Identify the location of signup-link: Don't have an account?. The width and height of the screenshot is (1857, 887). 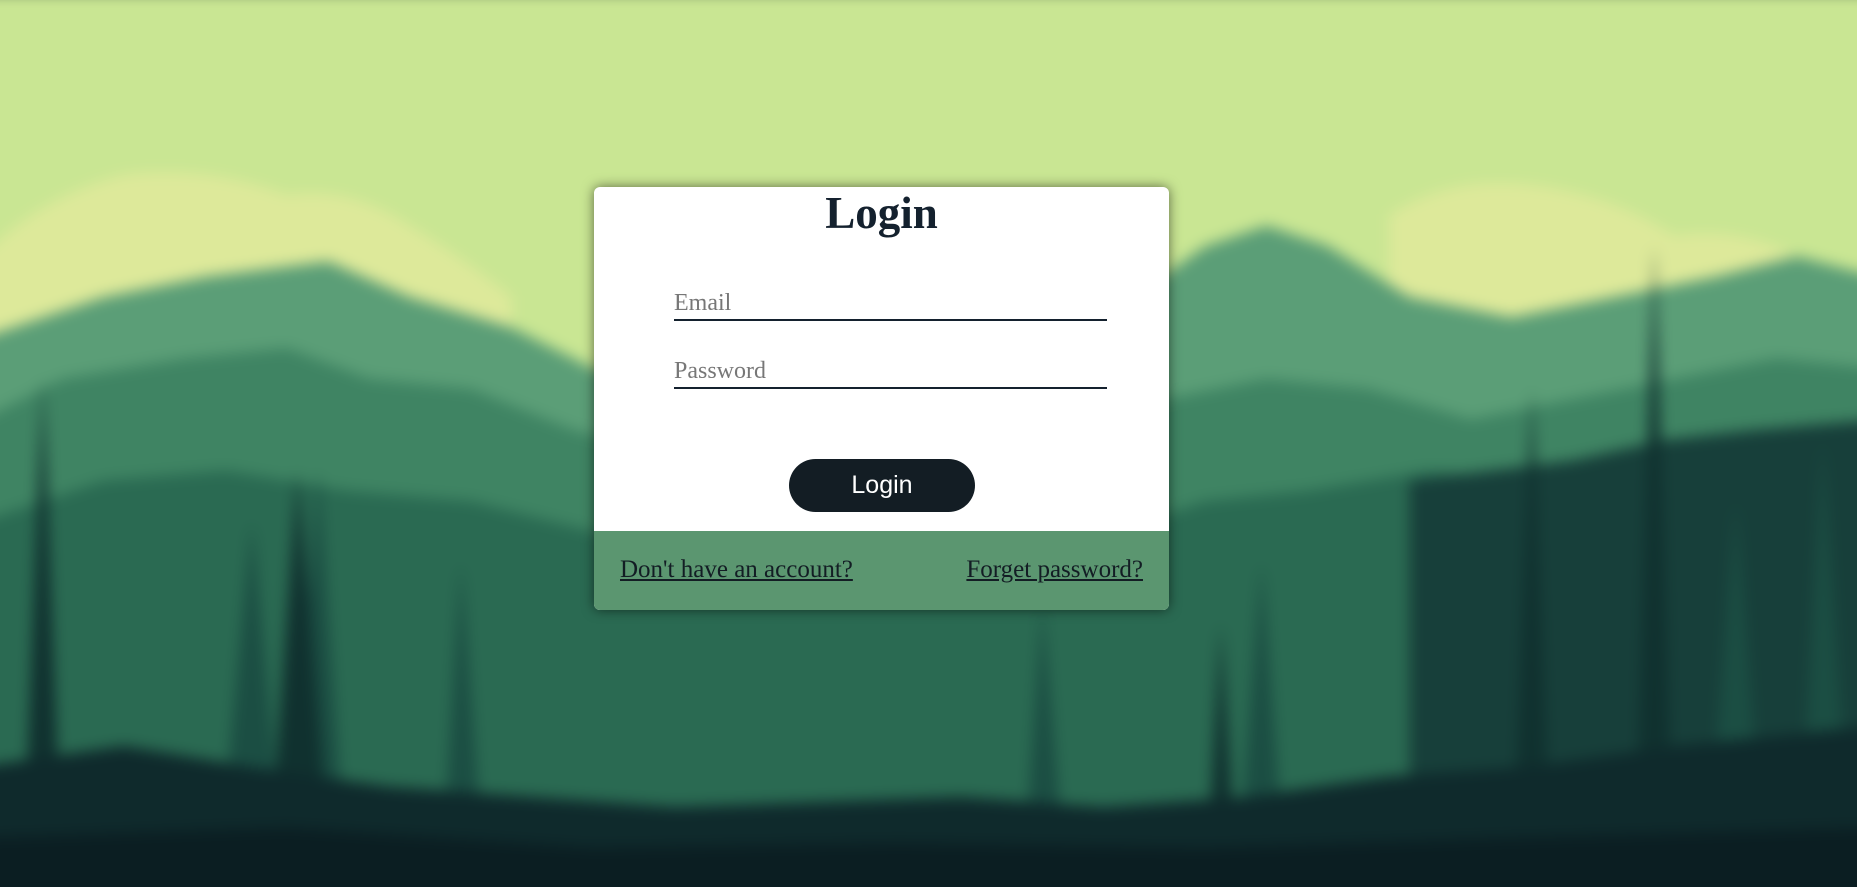
(736, 570).